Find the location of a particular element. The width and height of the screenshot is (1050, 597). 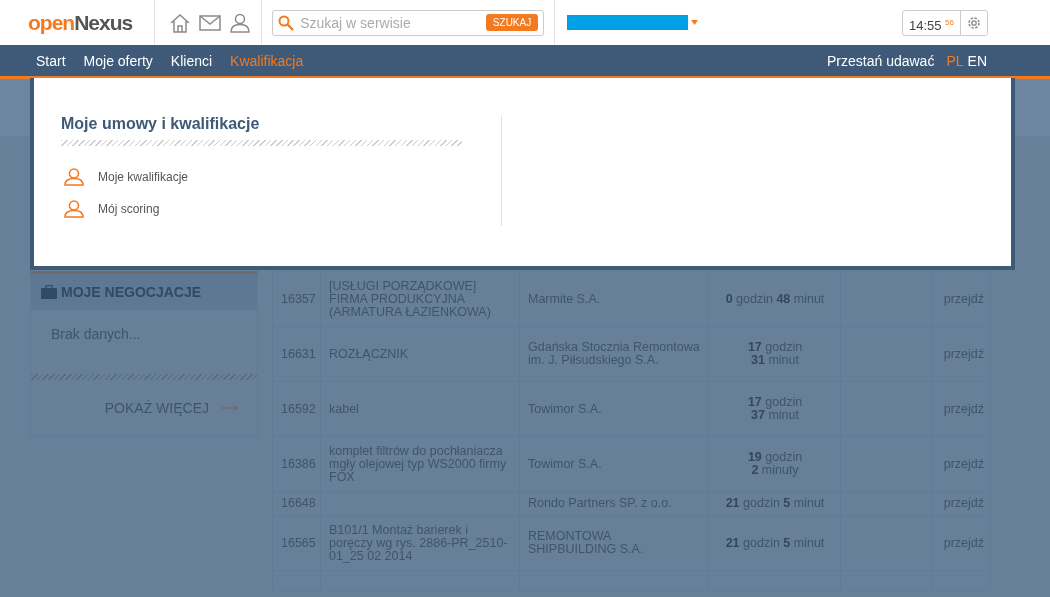

search-button: SZUKAJ is located at coordinates (512, 22).